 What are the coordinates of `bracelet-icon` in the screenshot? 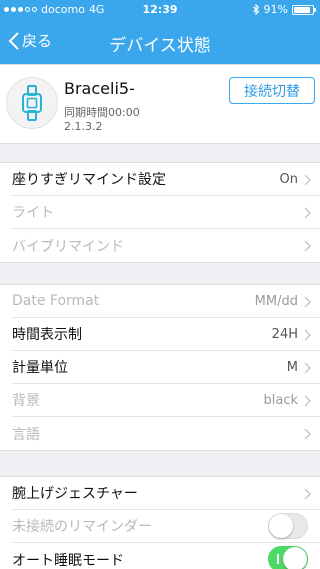 It's located at (32, 103).